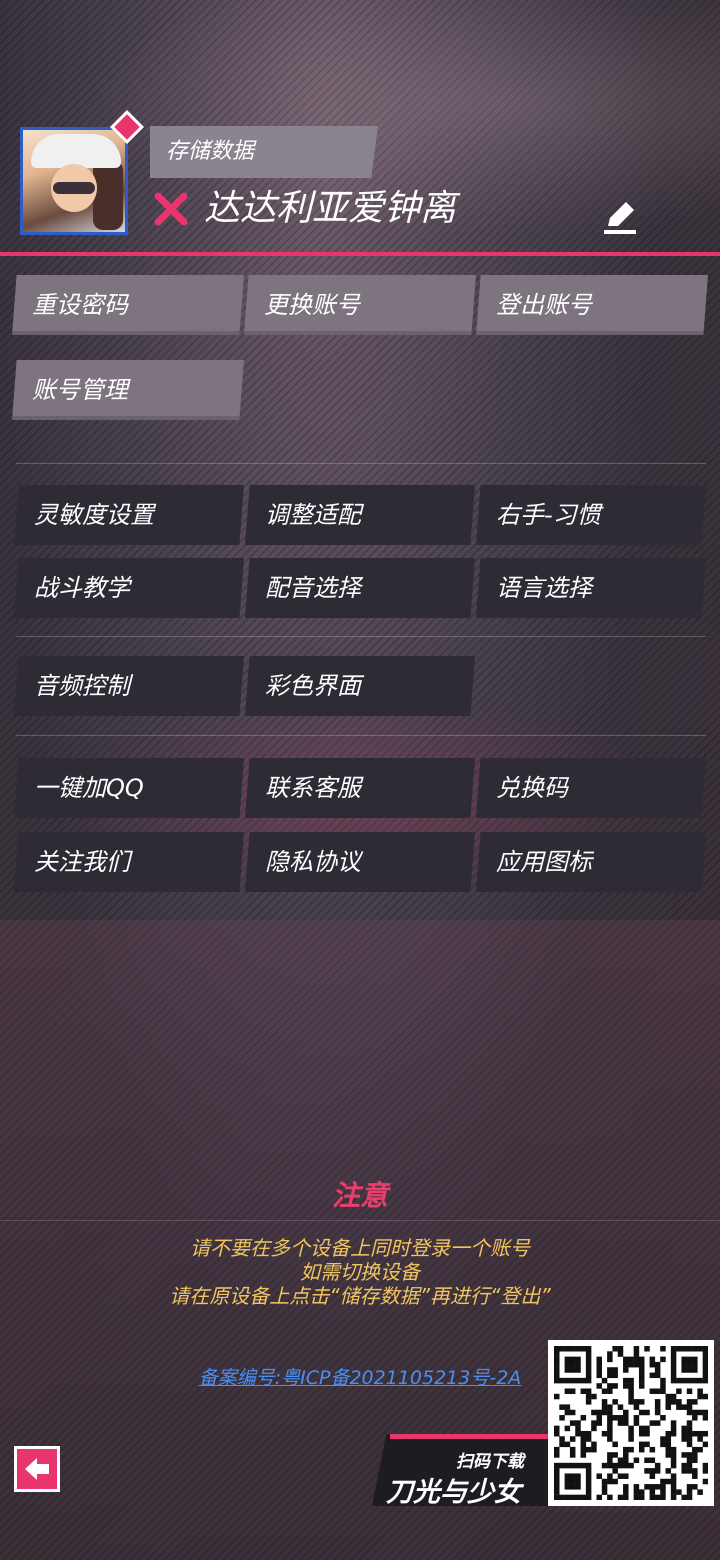  Describe the element at coordinates (591, 788) in the screenshot. I see `redeem-code-button: 兑换码` at that location.